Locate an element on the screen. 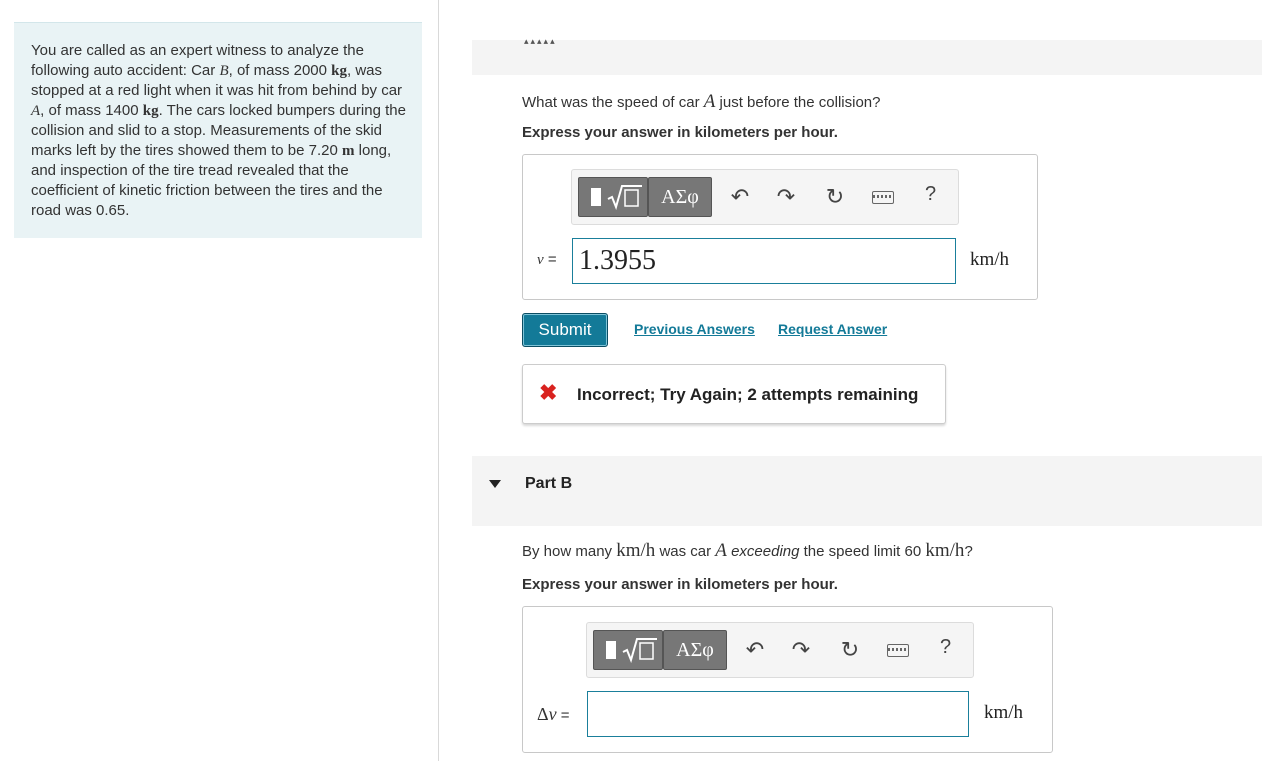  question-text: was car is located at coordinates (685, 551).